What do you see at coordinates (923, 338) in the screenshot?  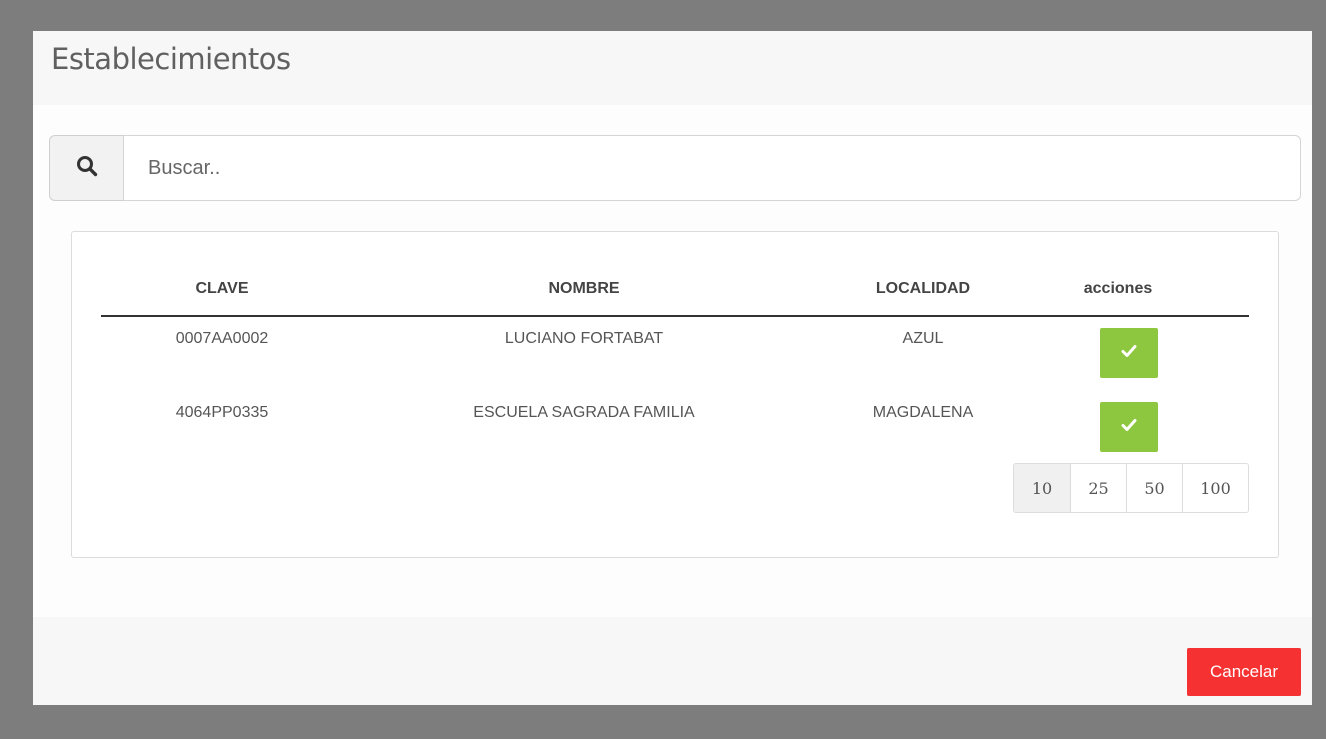 I see `cell-localidad: AZUL` at bounding box center [923, 338].